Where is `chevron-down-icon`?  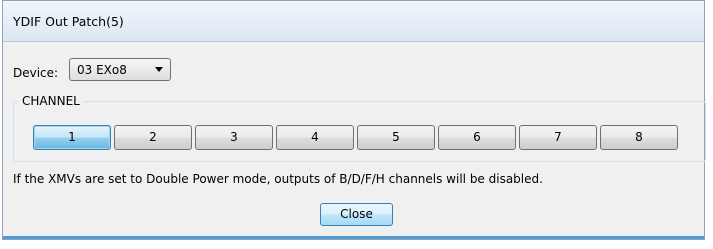
chevron-down-icon is located at coordinates (159, 69).